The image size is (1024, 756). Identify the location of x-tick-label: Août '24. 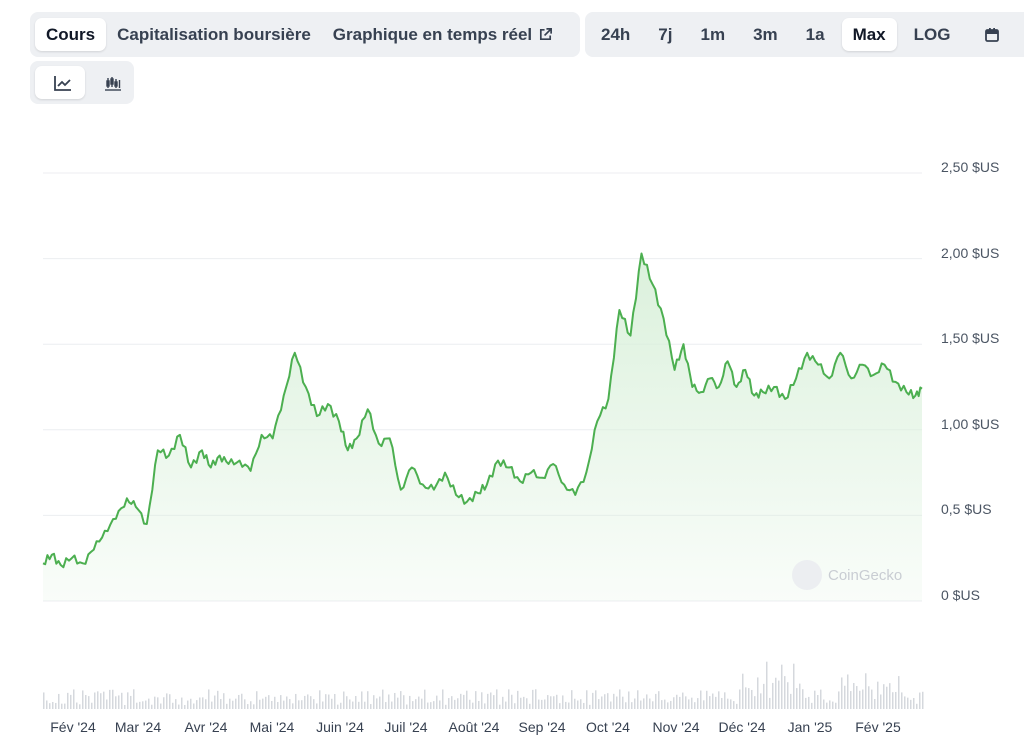
(474, 727).